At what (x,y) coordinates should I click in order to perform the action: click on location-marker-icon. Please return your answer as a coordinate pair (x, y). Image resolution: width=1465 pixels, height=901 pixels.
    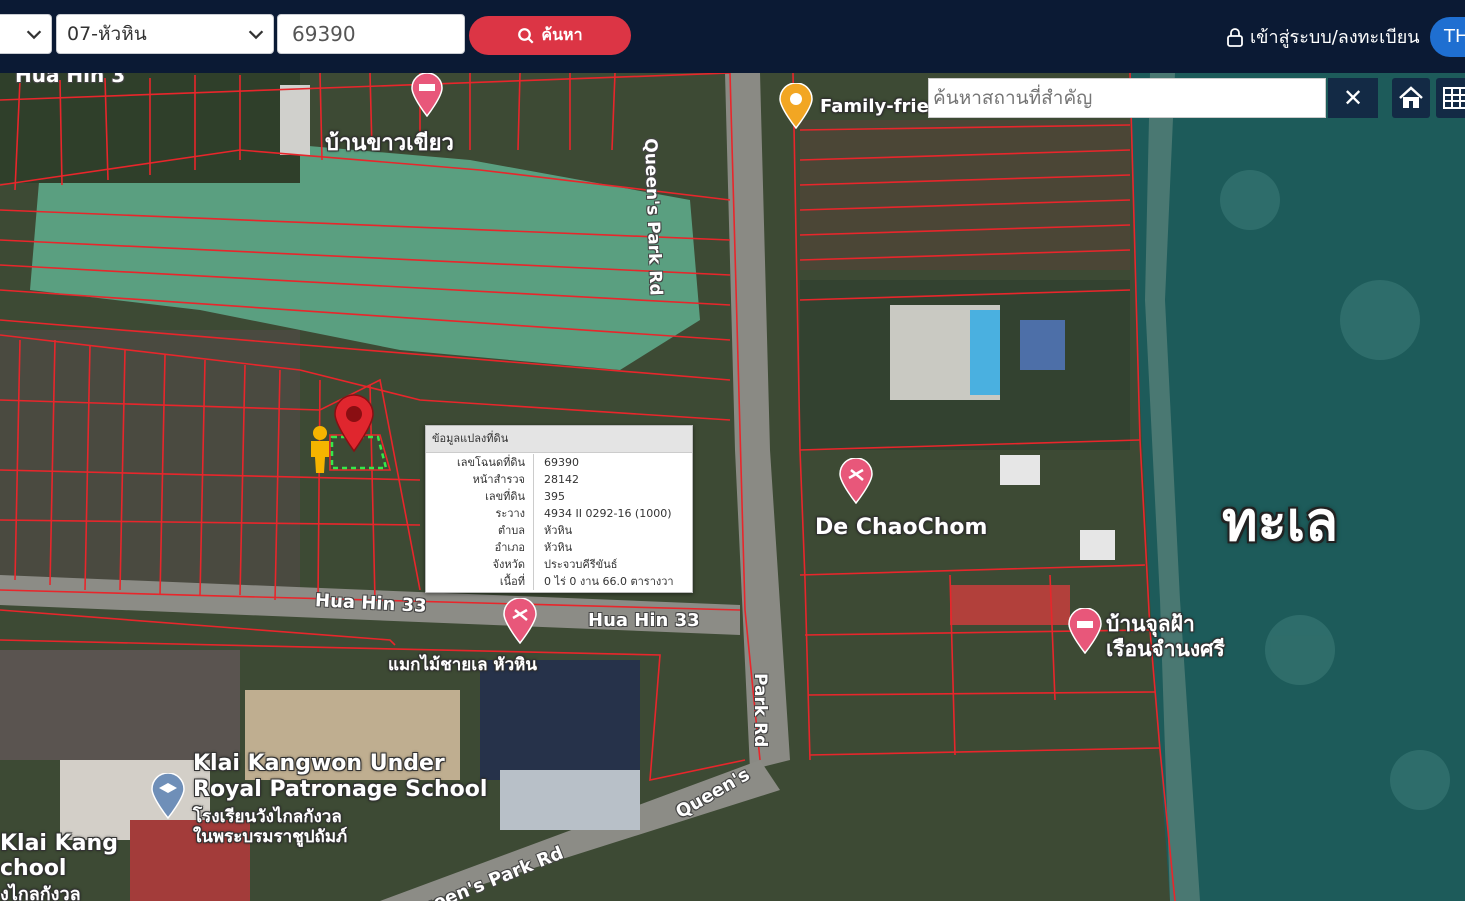
    Looking at the image, I should click on (354, 423).